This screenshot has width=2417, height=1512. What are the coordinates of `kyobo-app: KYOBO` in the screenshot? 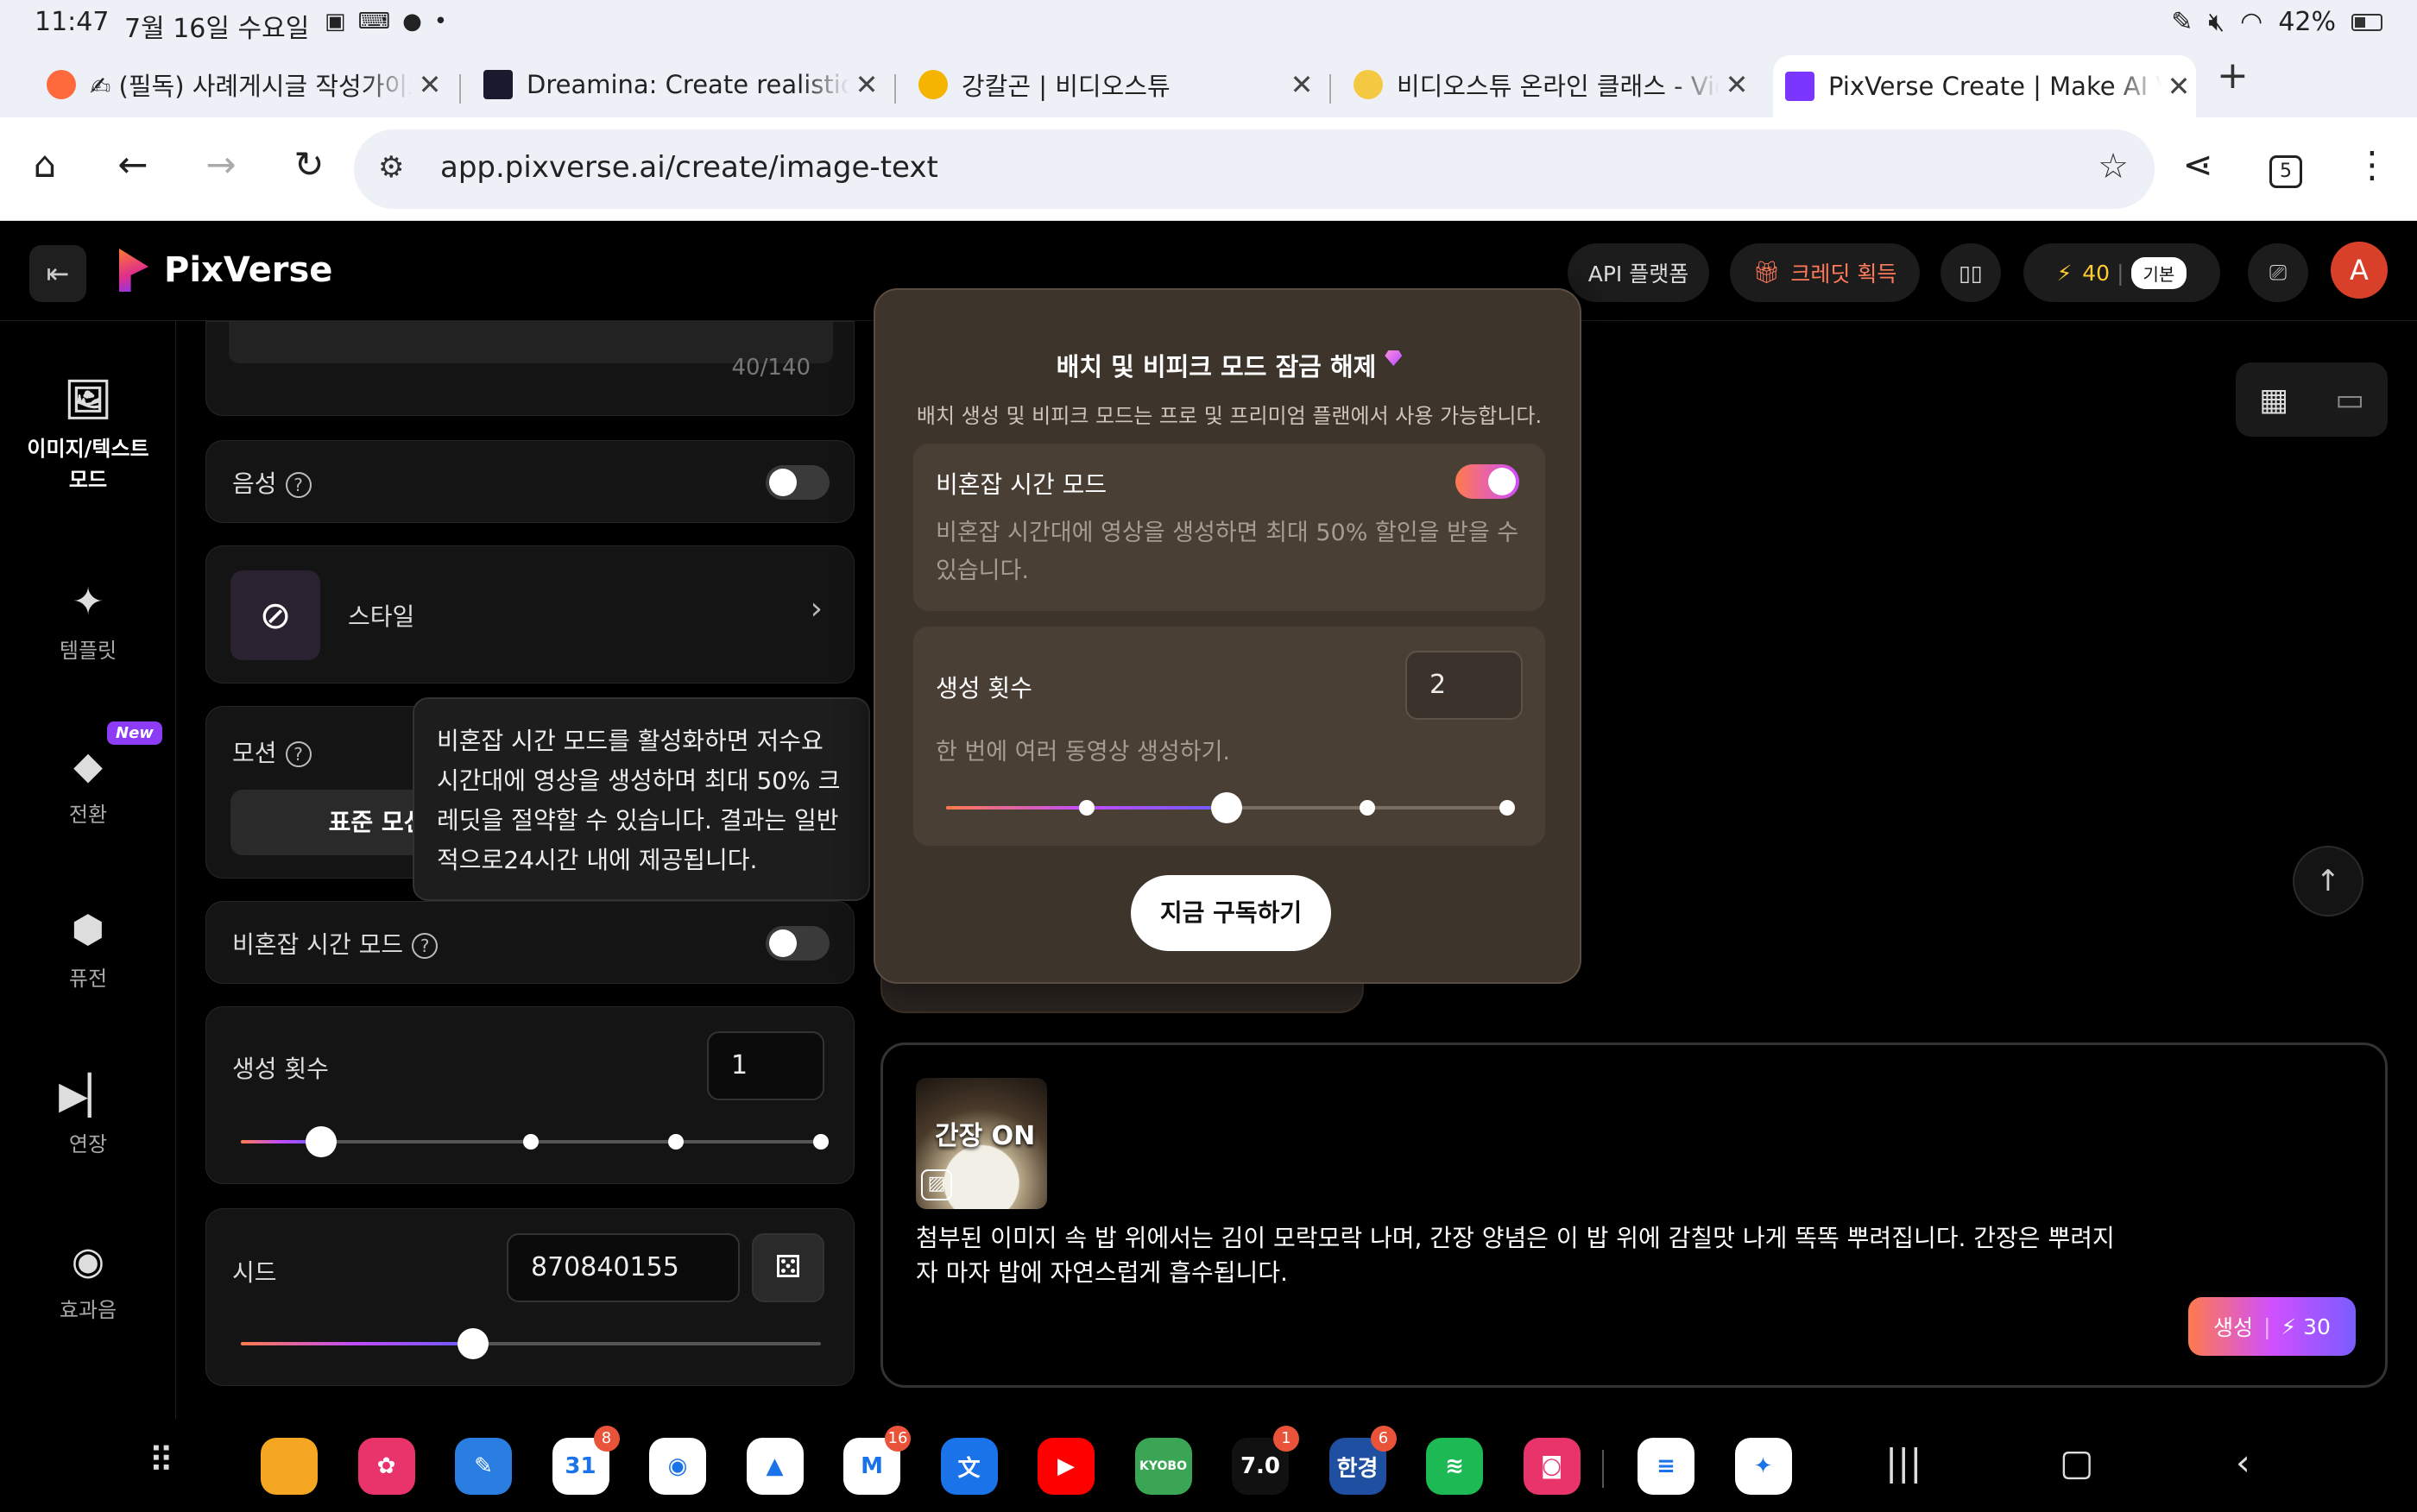 It's located at (1163, 1466).